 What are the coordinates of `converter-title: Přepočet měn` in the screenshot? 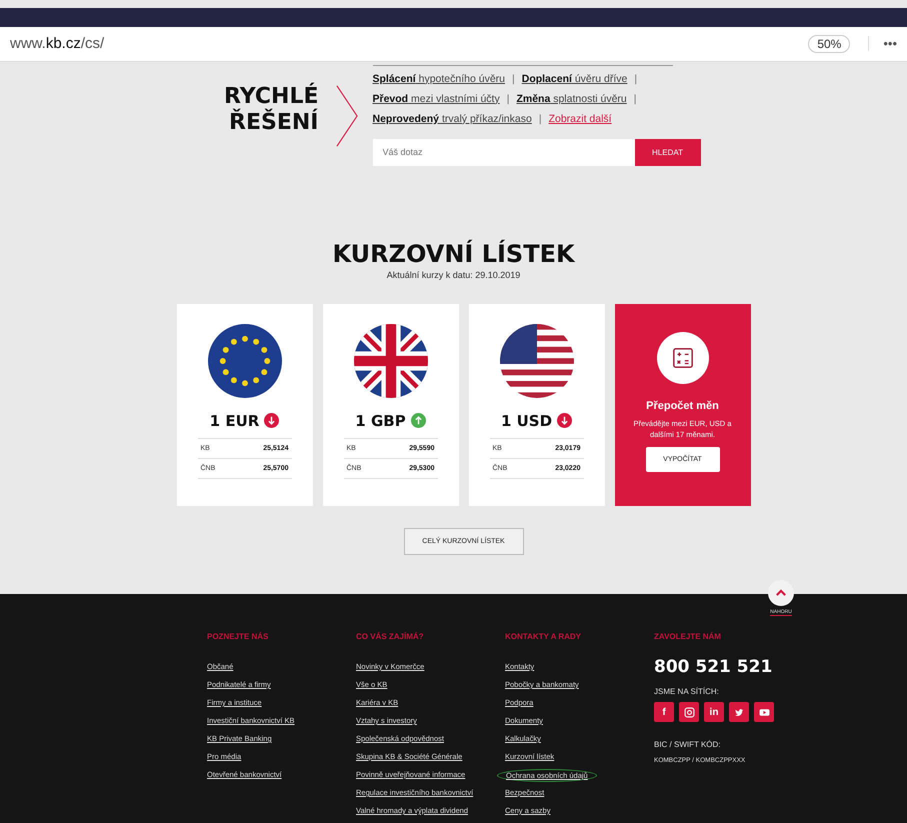 It's located at (682, 406).